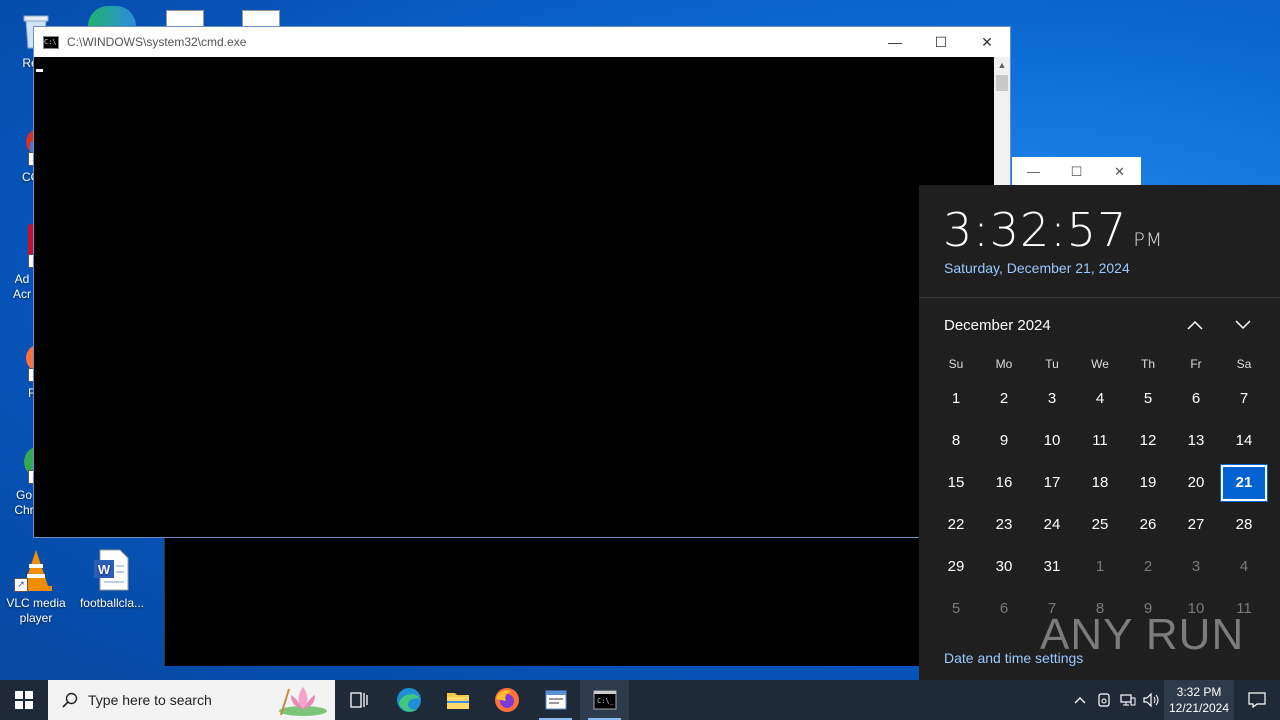 This screenshot has height=720, width=1280. I want to click on calendar-day: 9, so click(1004, 441).